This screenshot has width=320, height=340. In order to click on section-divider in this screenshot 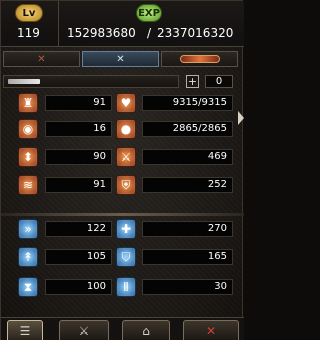, I will do `click(122, 214)`.